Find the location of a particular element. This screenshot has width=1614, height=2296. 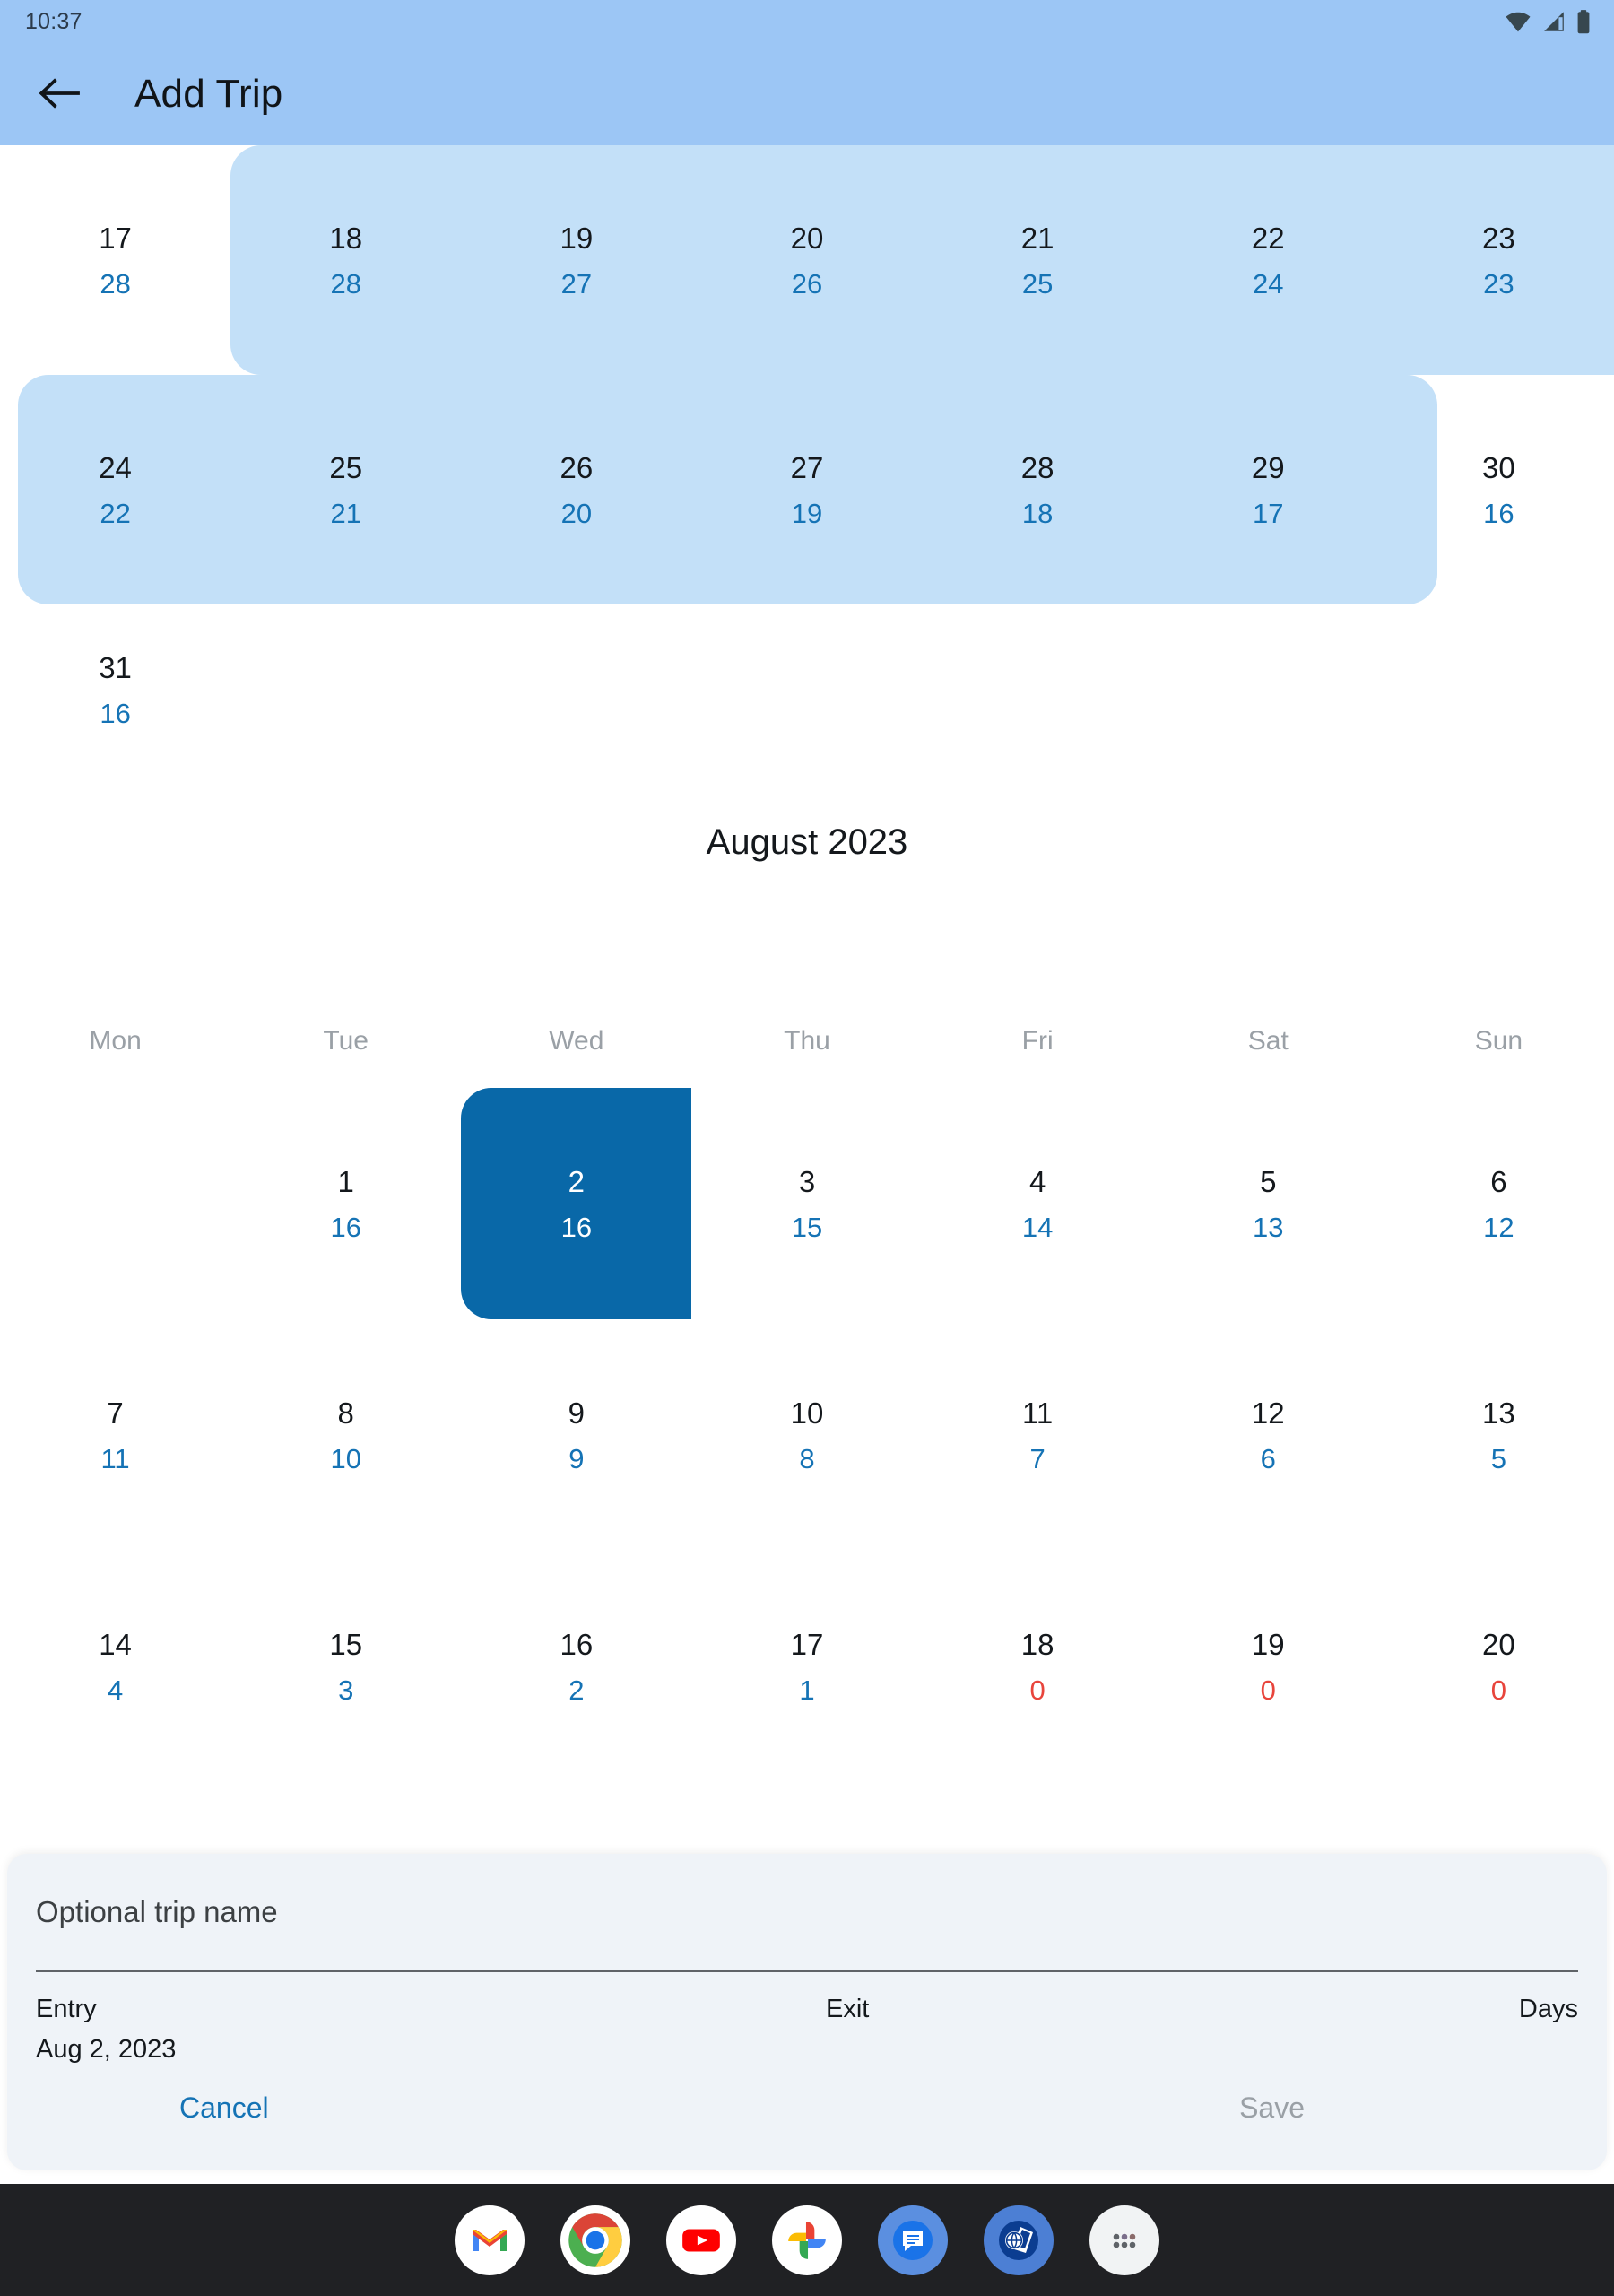

calendar-day: 24 22 is located at coordinates (115, 489).